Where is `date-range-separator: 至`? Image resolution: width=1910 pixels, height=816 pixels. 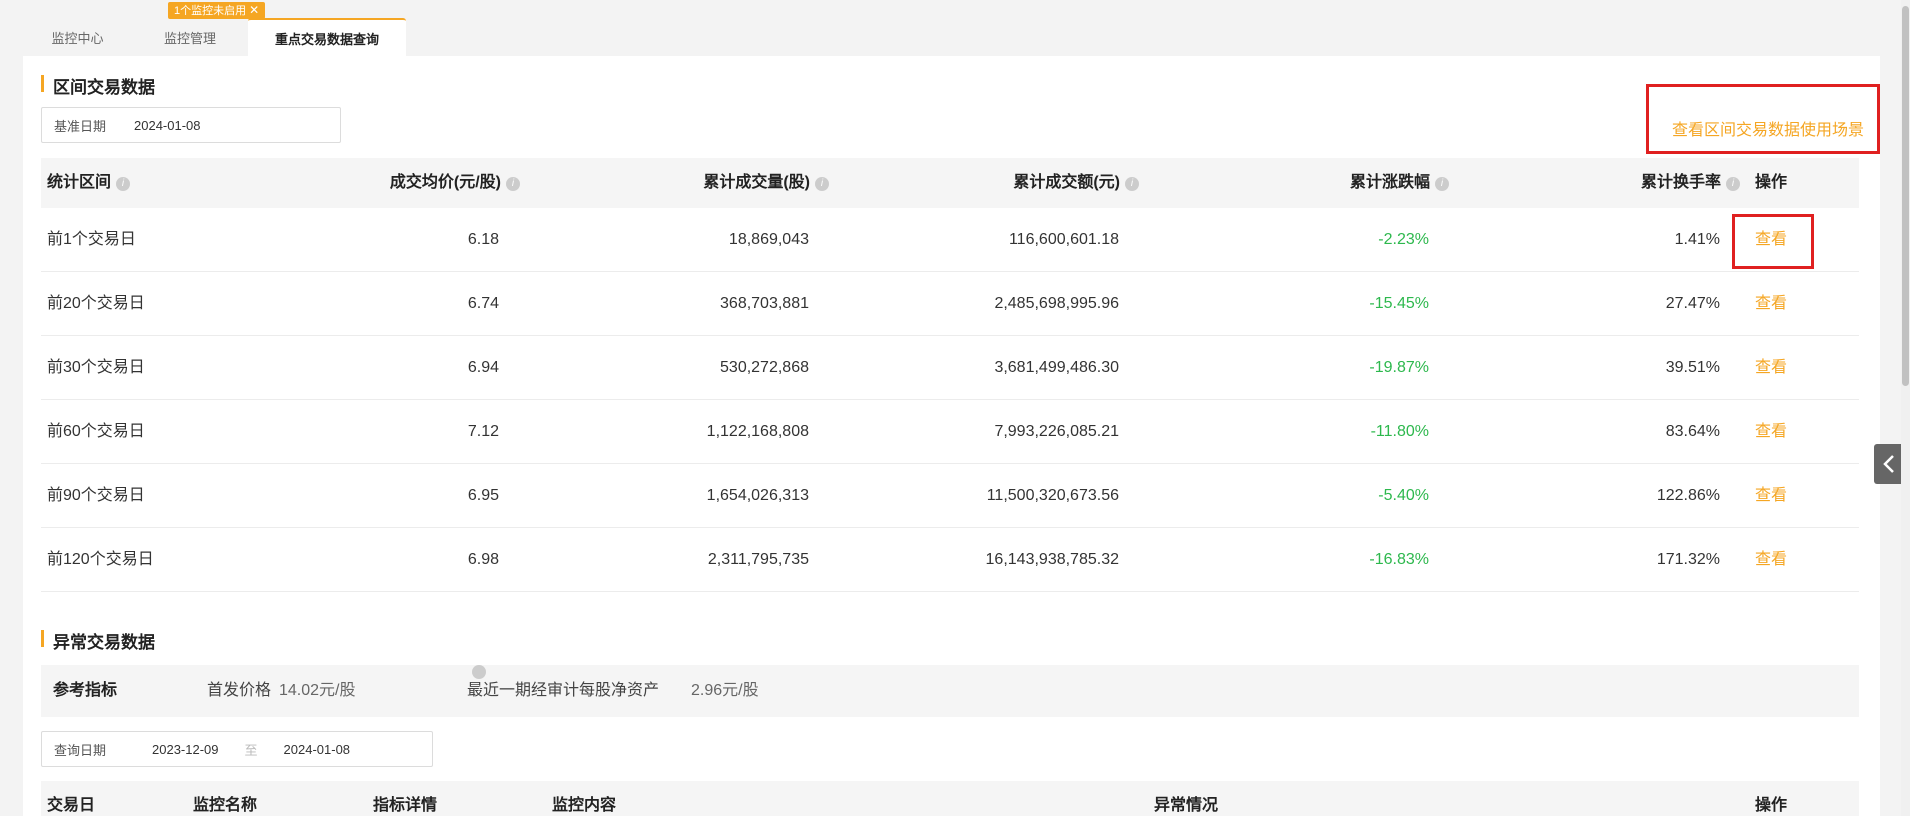
date-range-separator: 至 is located at coordinates (251, 750).